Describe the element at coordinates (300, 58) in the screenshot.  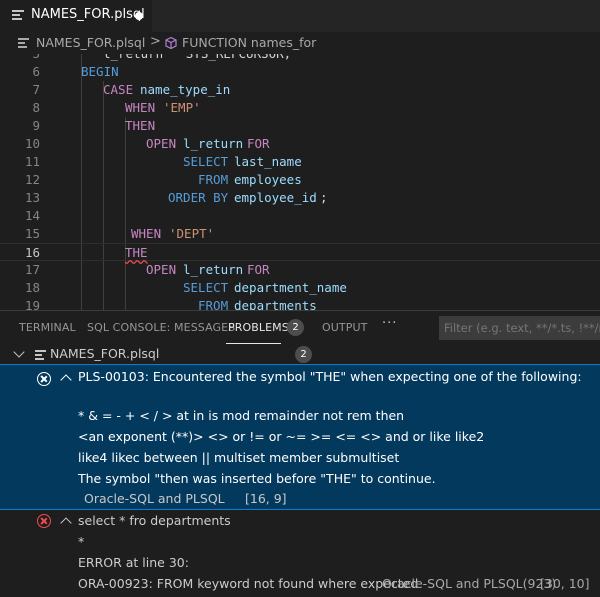
I see `code-line: 5 l_return SYS_REFCURSOR;` at that location.